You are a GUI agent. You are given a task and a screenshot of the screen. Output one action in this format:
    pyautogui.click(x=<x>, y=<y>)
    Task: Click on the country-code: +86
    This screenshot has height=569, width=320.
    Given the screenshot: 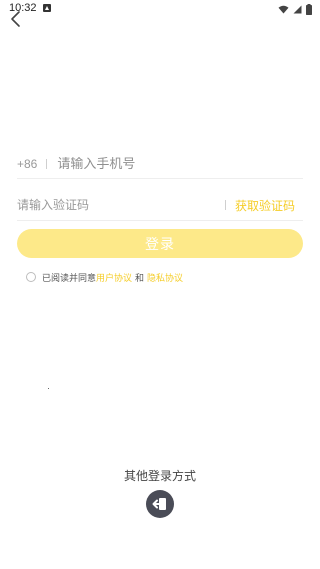 What is the action you would take?
    pyautogui.click(x=27, y=164)
    